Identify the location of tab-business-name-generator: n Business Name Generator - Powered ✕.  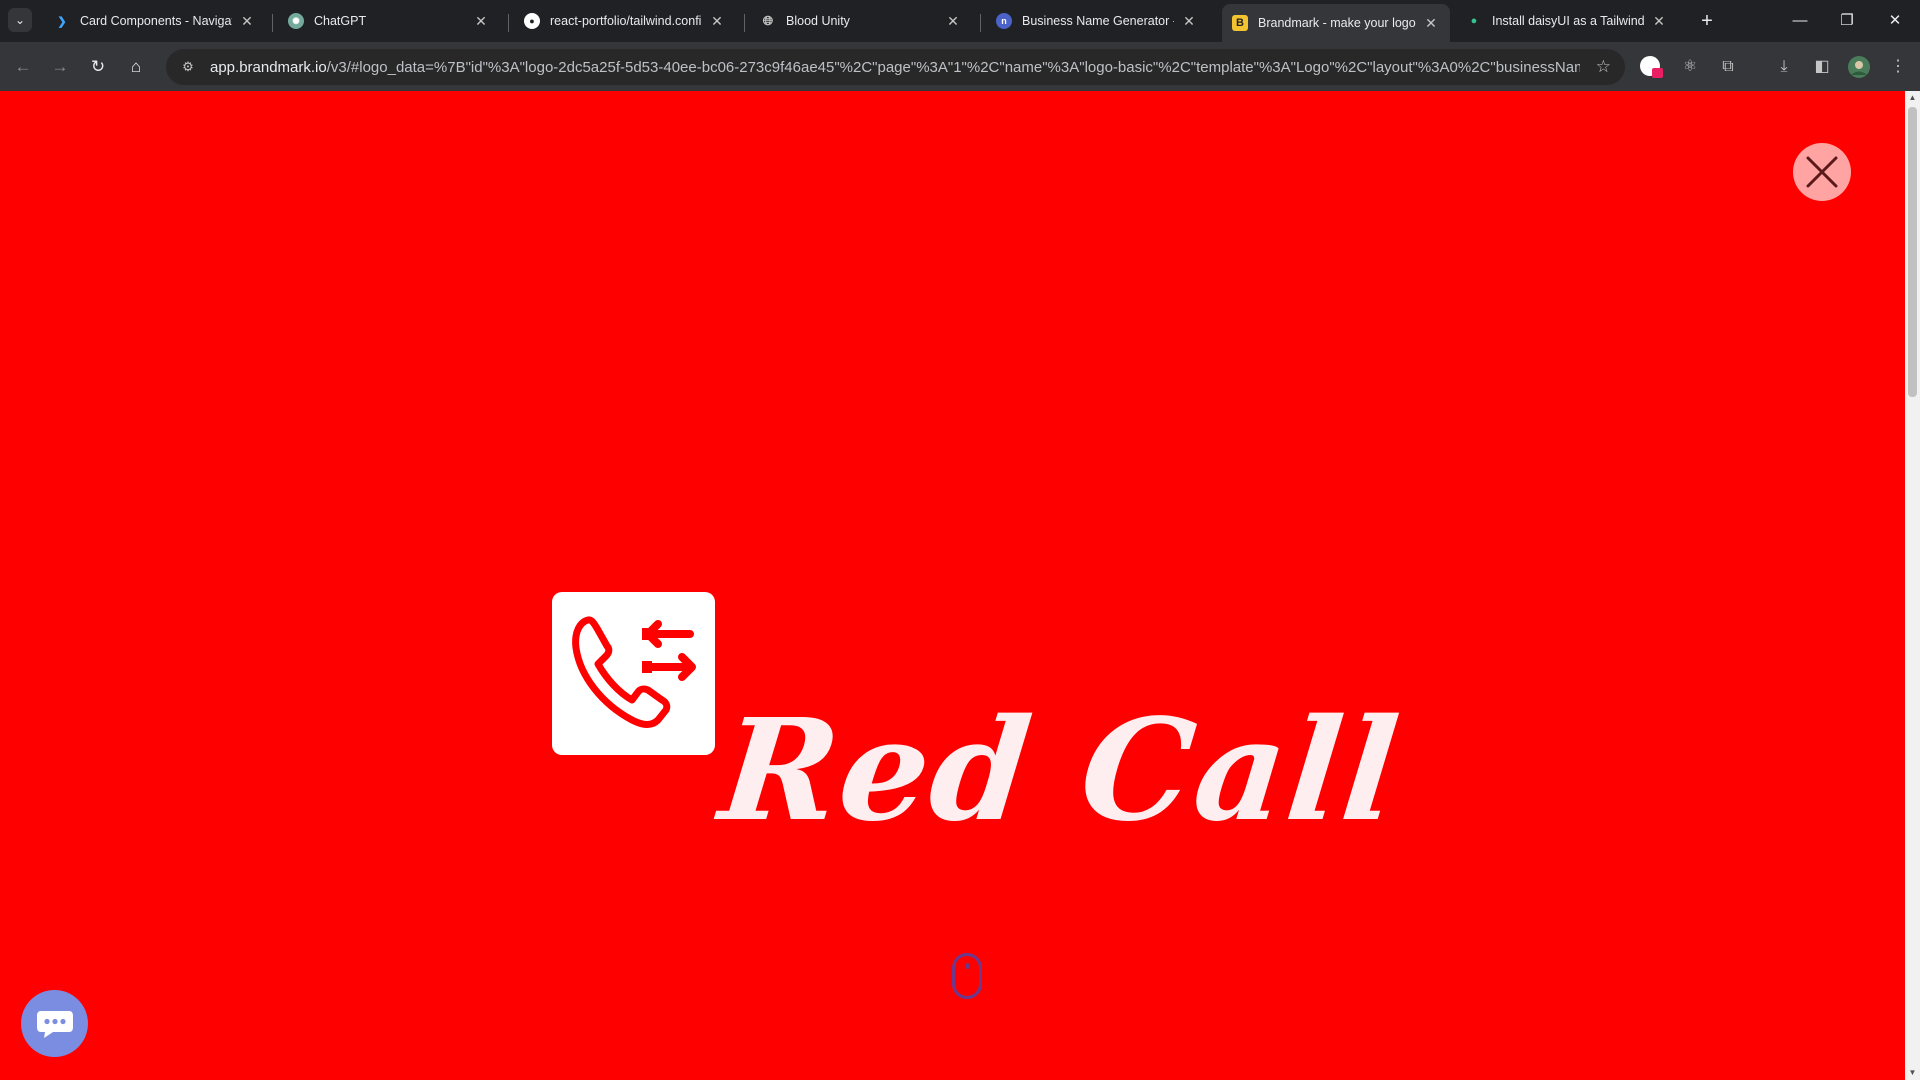
(1097, 21).